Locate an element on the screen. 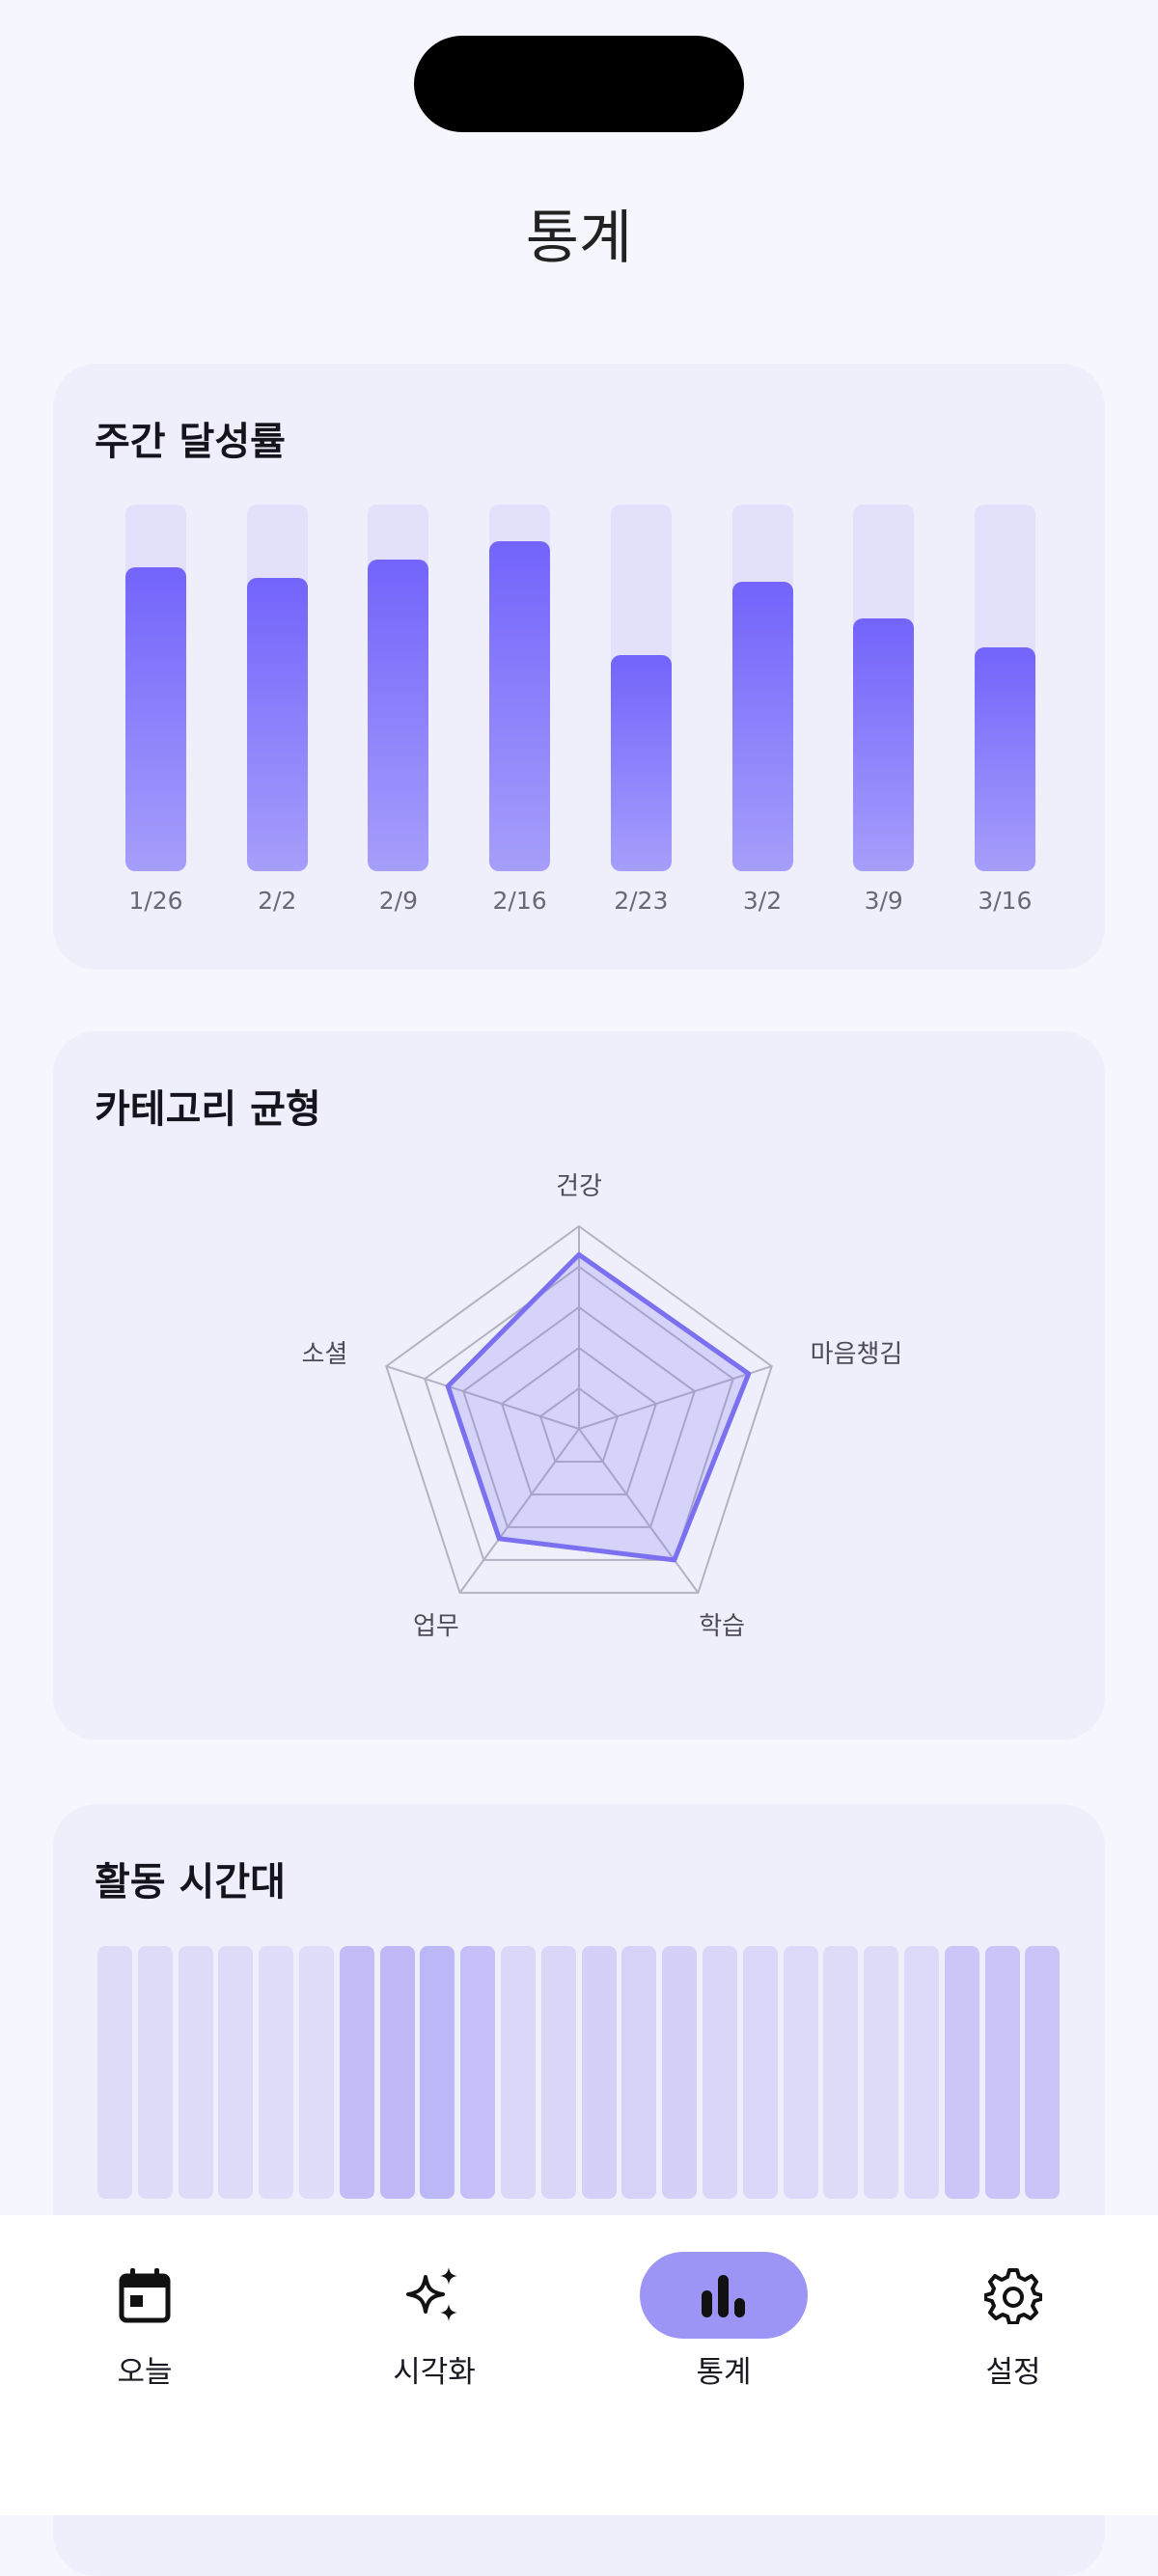 Image resolution: width=1158 pixels, height=2576 pixels. weekly-bar-label: 2/23 is located at coordinates (641, 901).